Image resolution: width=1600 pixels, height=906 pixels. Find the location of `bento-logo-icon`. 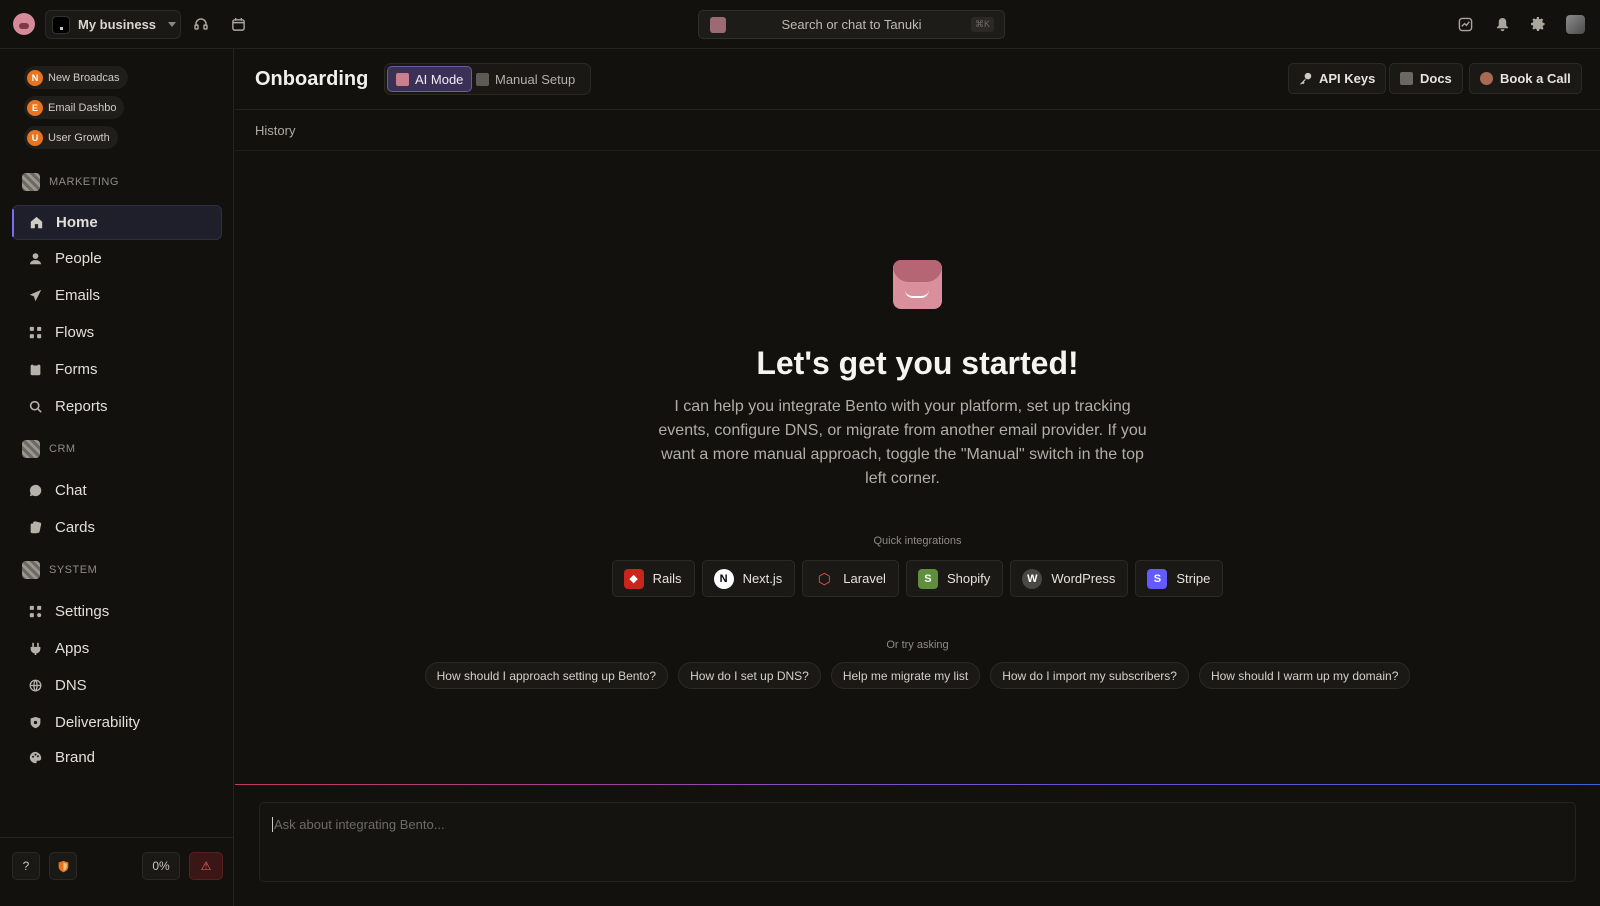

bento-logo-icon is located at coordinates (24, 24).